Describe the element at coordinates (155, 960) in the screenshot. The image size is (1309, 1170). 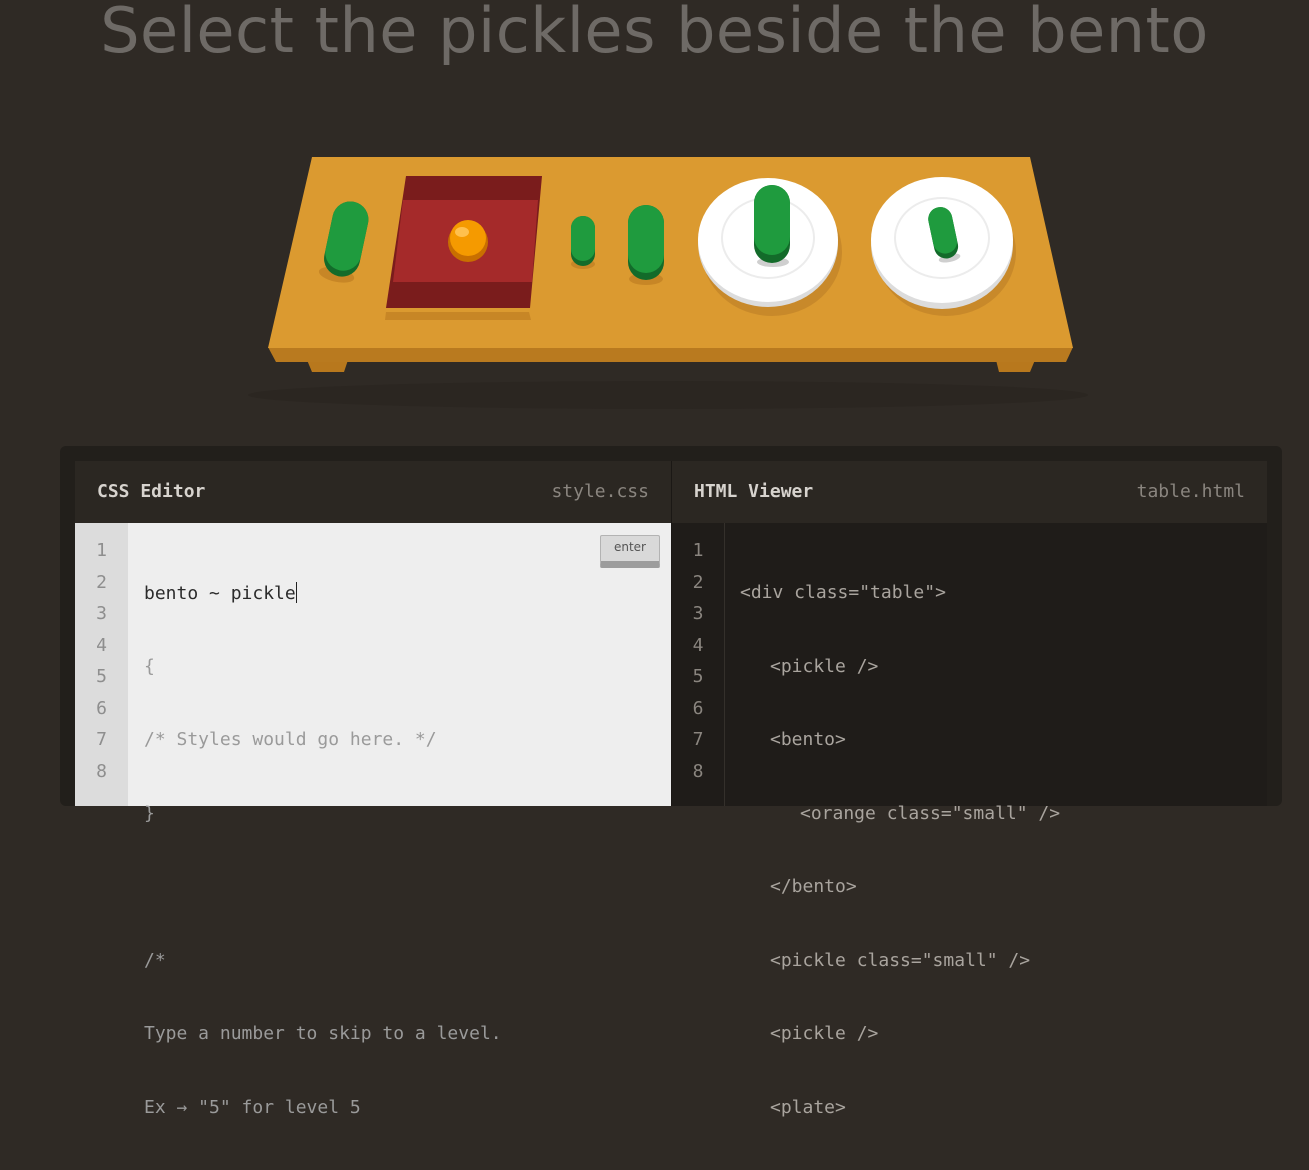
I see `css-code-line: /*` at that location.